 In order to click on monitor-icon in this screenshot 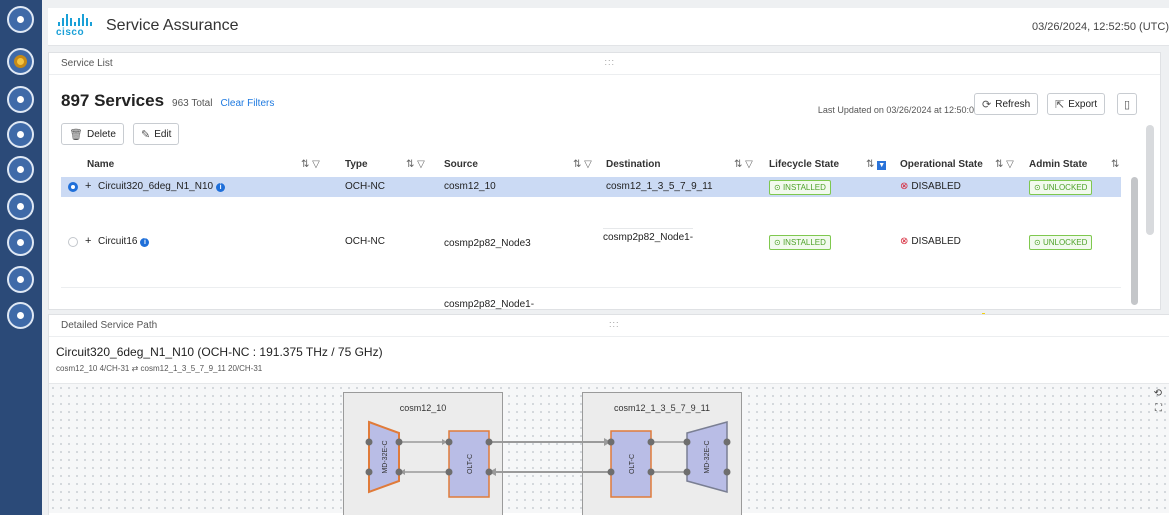, I will do `click(20, 99)`.